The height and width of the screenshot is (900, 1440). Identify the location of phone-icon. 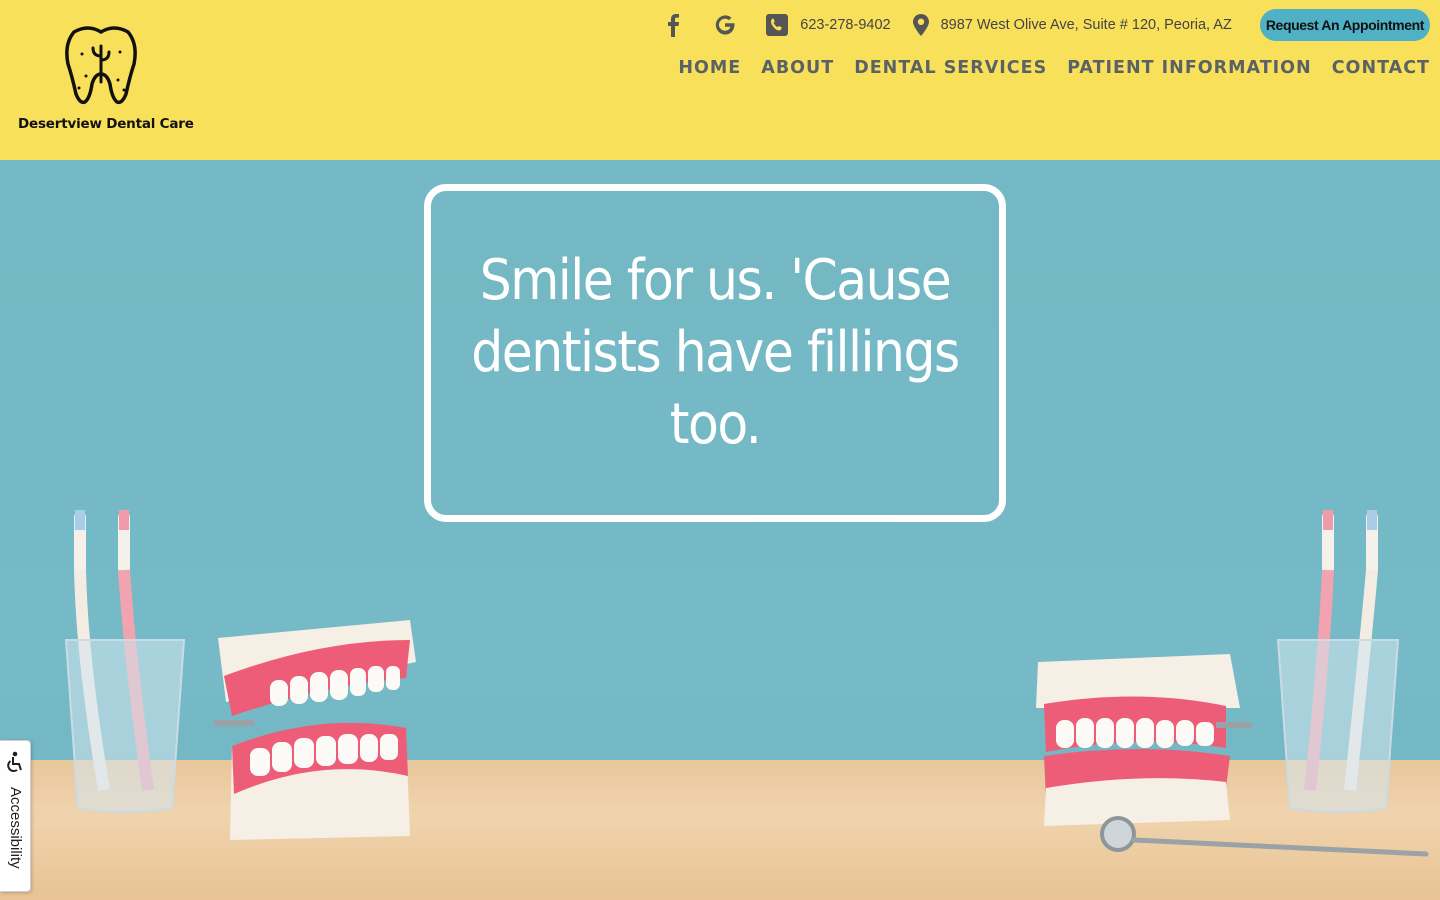
(777, 25).